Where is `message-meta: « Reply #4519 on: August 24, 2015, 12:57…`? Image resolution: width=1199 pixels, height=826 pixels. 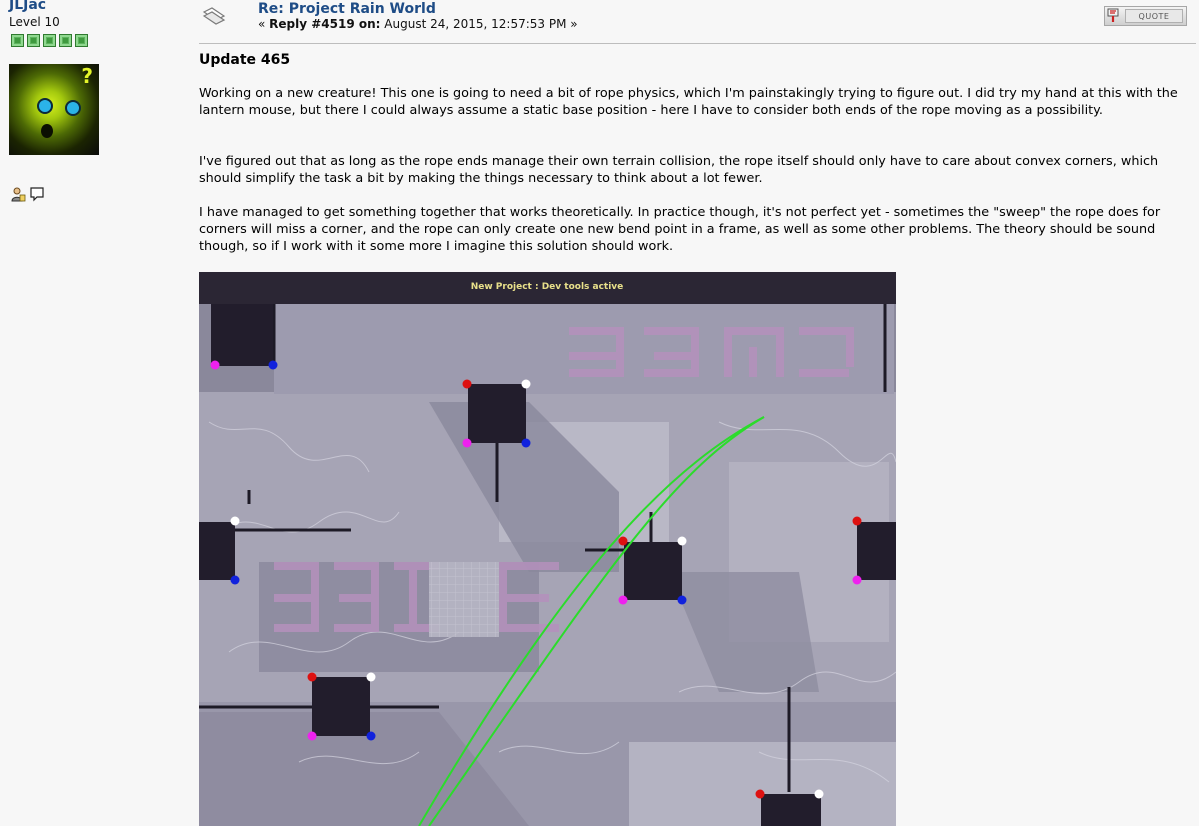
message-meta: « Reply #4519 on: August 24, 2015, 12:57… is located at coordinates (418, 24).